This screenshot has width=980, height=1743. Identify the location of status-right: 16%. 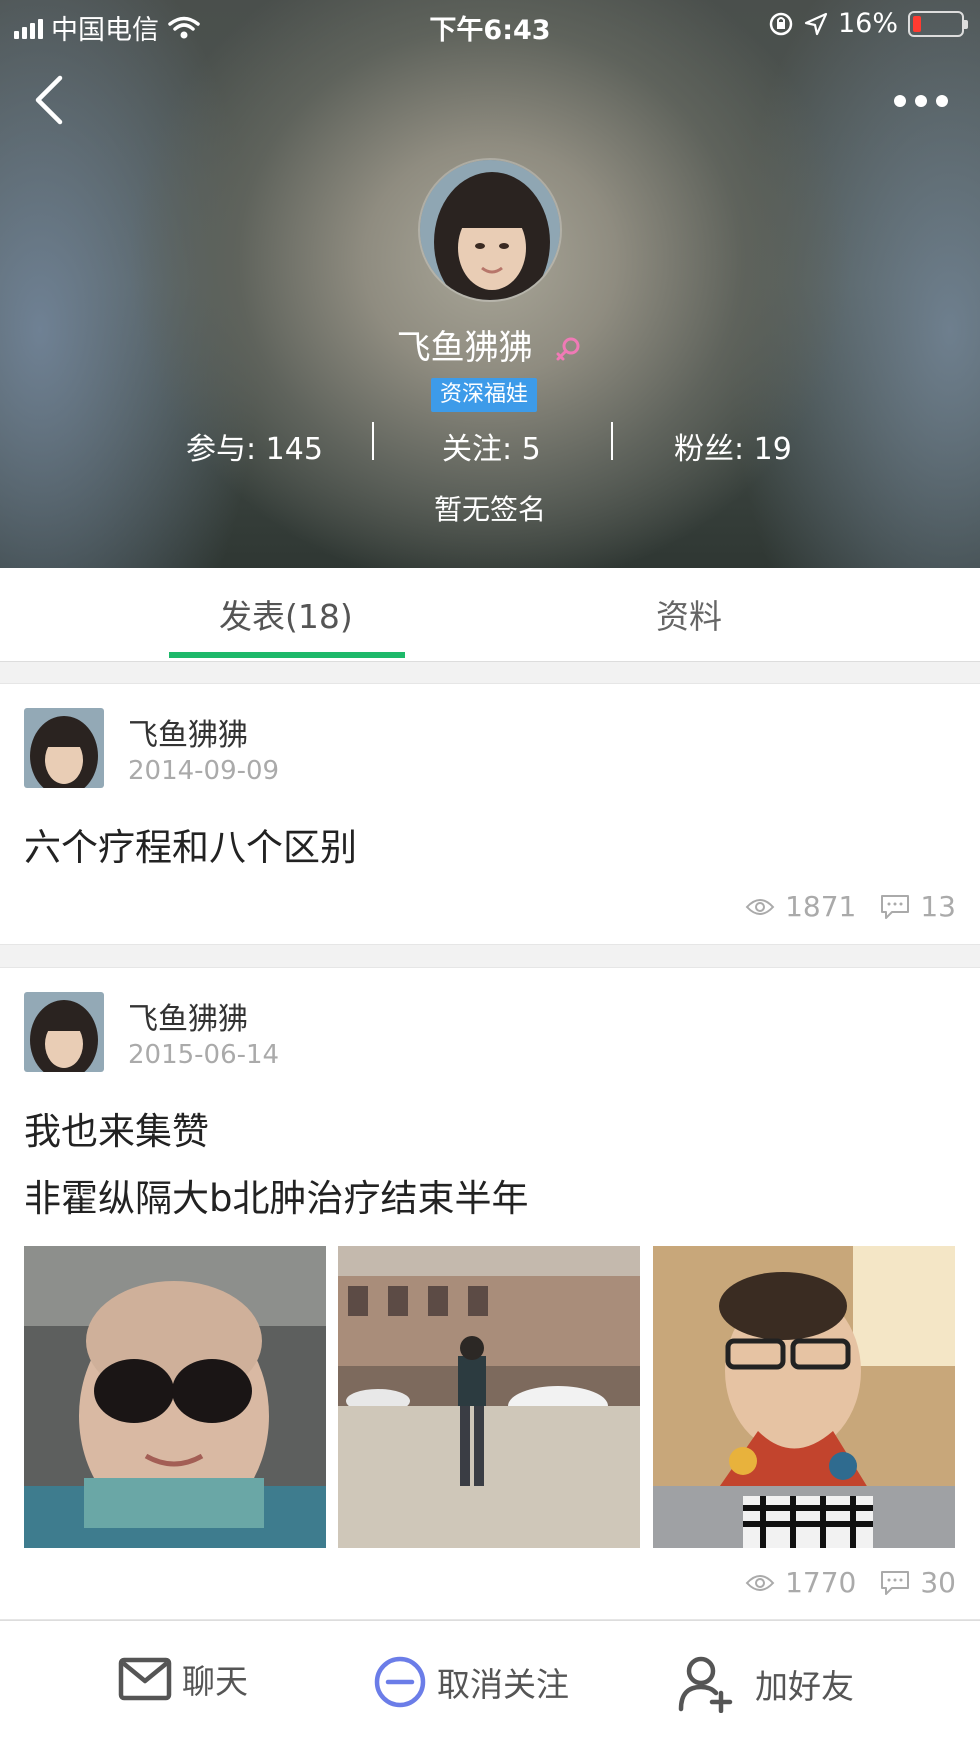
(868, 23).